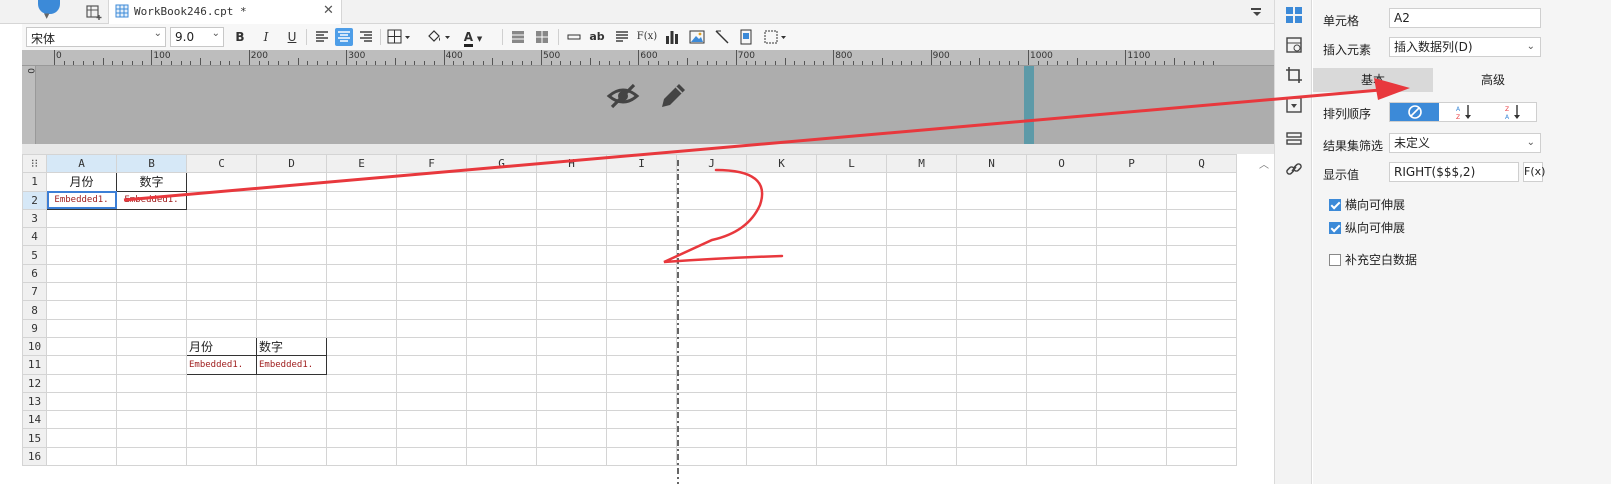  What do you see at coordinates (291, 164) in the screenshot?
I see `column-header: D` at bounding box center [291, 164].